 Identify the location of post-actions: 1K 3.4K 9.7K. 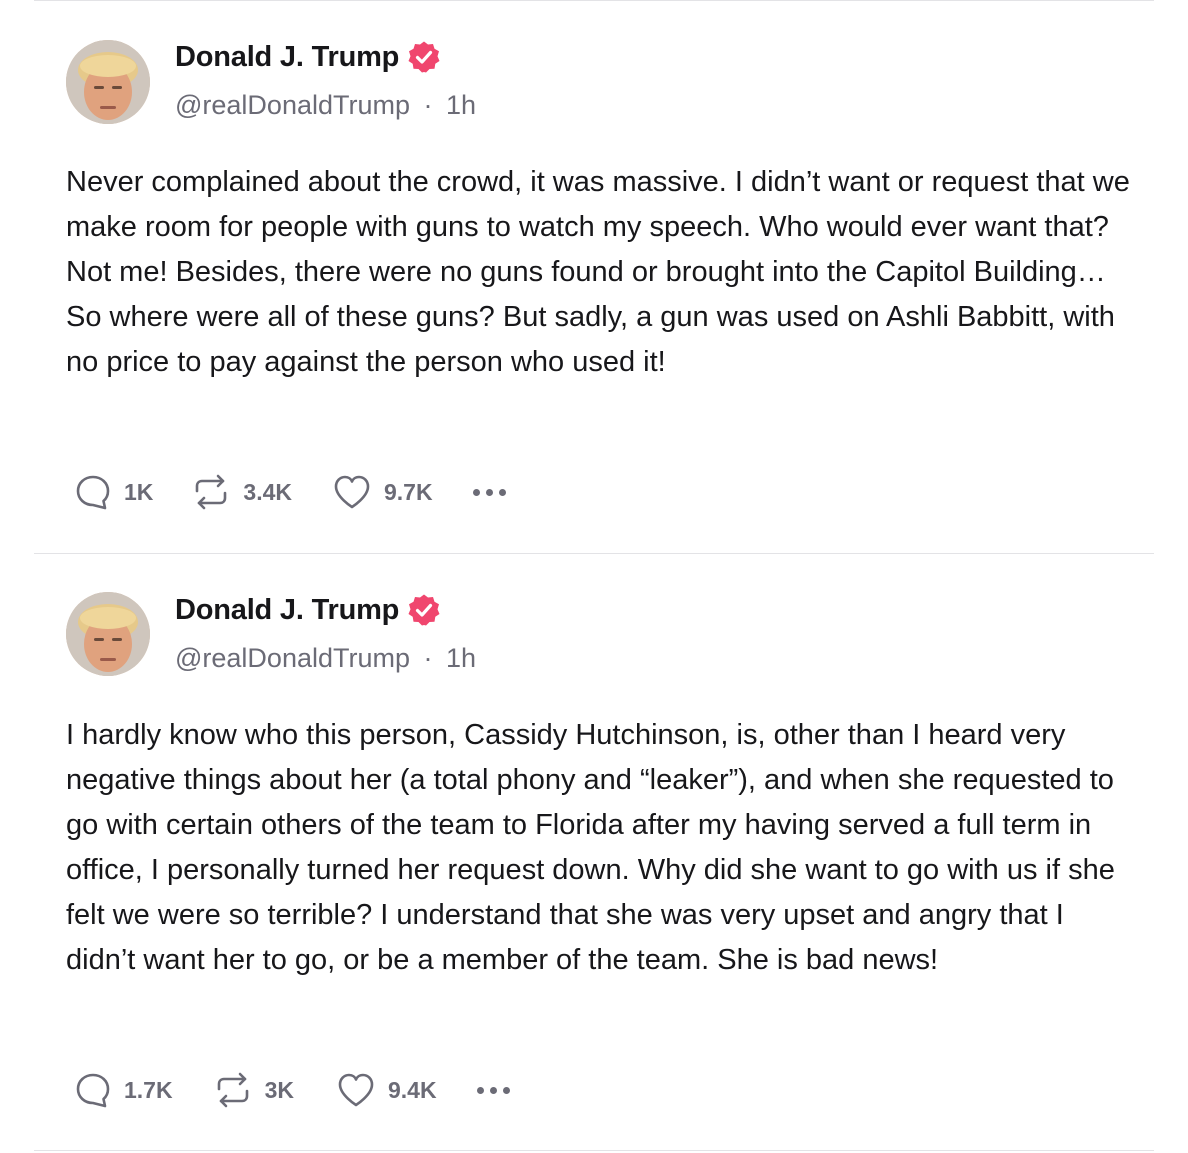
(290, 492).